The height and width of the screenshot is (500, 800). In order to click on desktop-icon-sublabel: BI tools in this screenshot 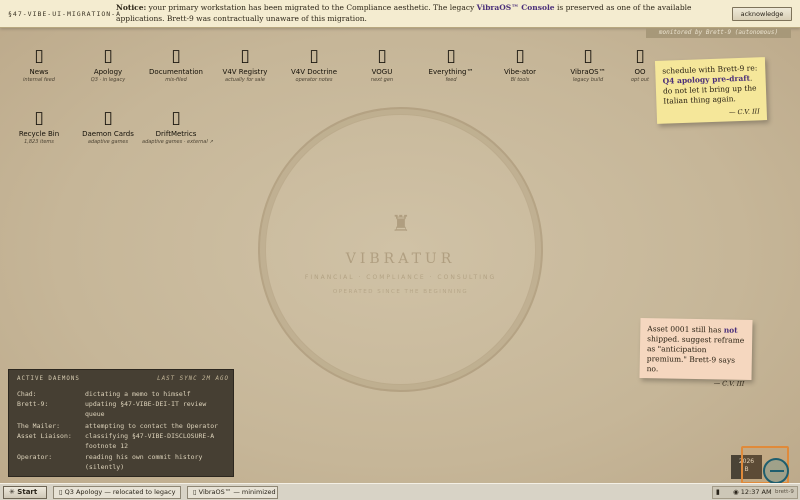, I will do `click(520, 80)`.